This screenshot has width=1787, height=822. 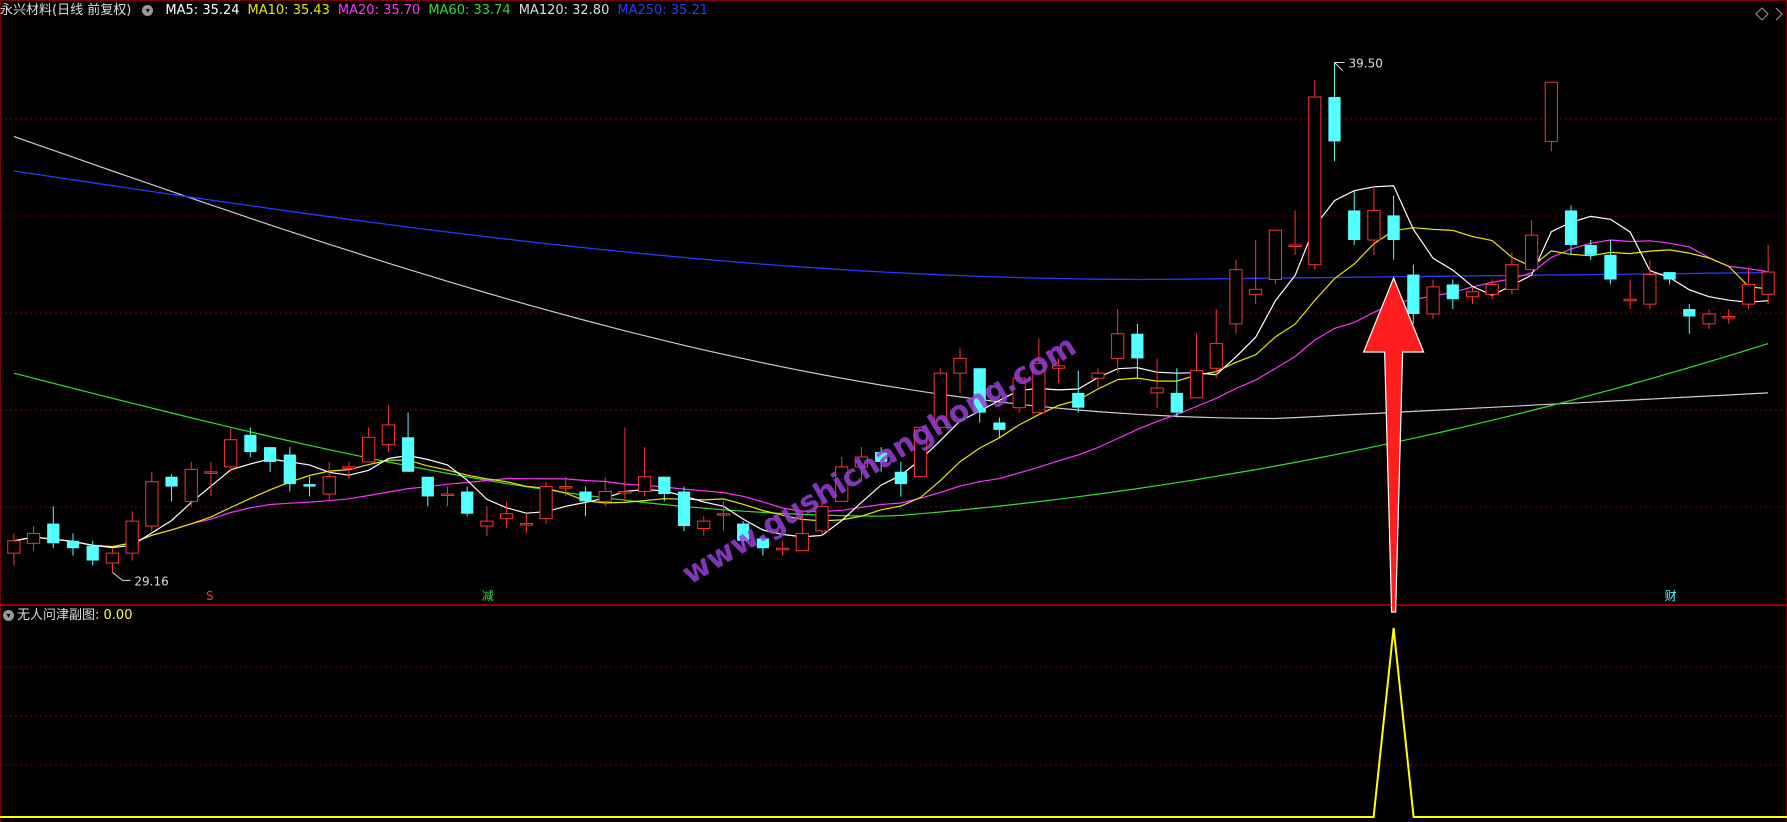 I want to click on ma-label-ma120: MA120: 32.80, so click(x=564, y=10).